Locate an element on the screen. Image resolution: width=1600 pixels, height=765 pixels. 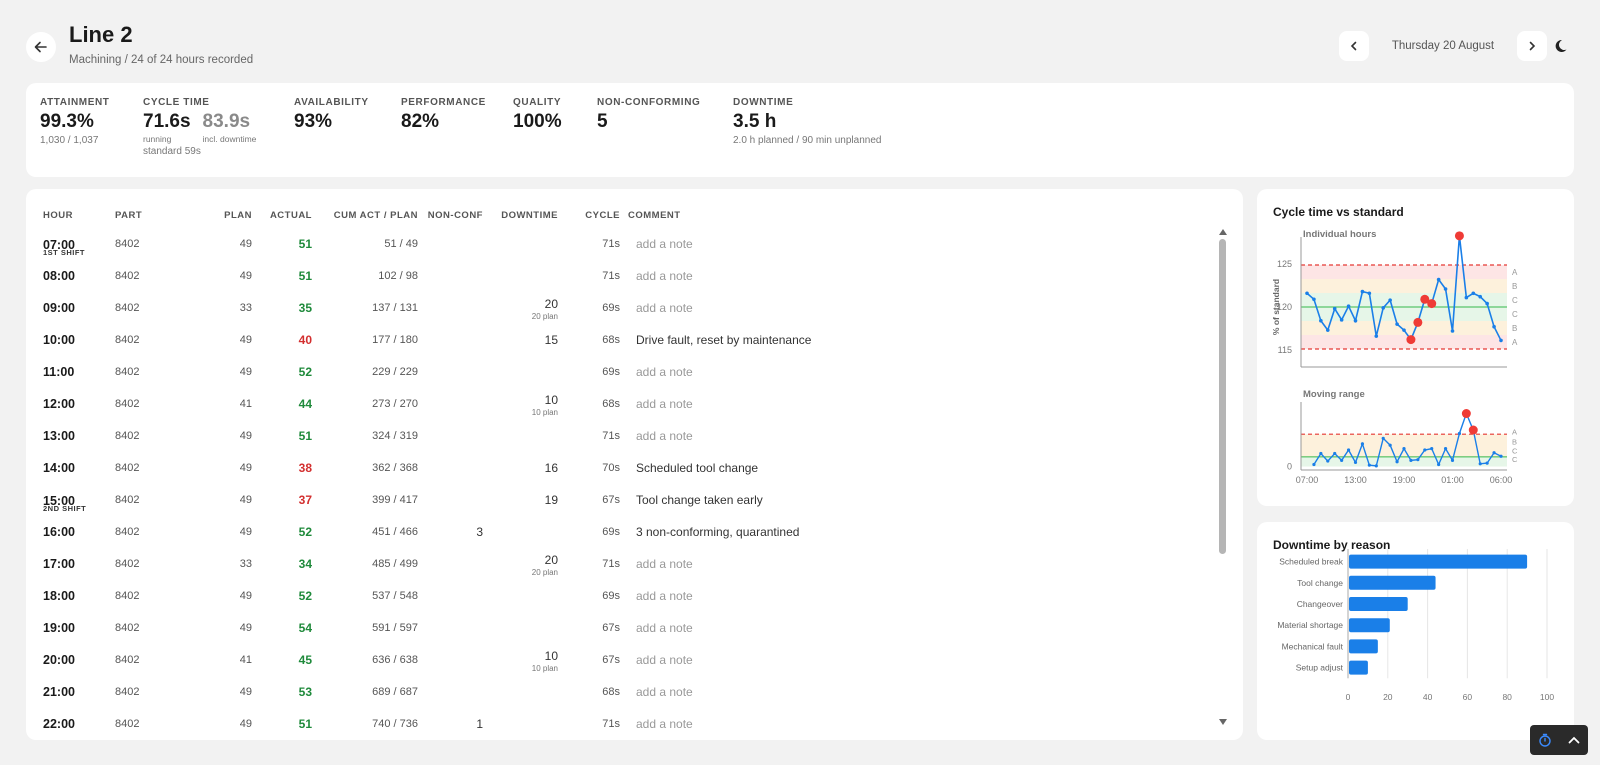
x-tick-label: 40 is located at coordinates (1428, 697).